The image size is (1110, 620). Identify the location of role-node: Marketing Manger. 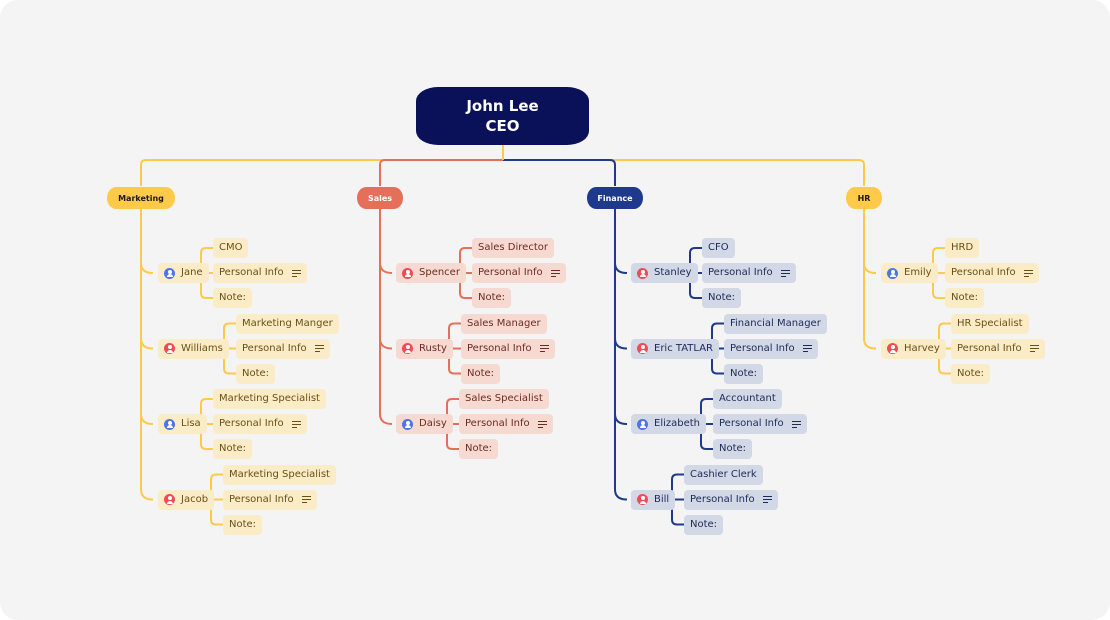
(287, 323).